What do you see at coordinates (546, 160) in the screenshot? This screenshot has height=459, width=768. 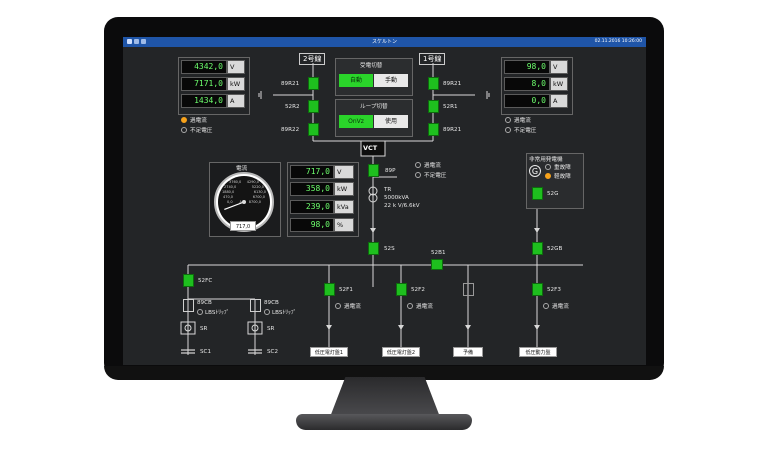 I see `generator-title: 非常用発電機` at bounding box center [546, 160].